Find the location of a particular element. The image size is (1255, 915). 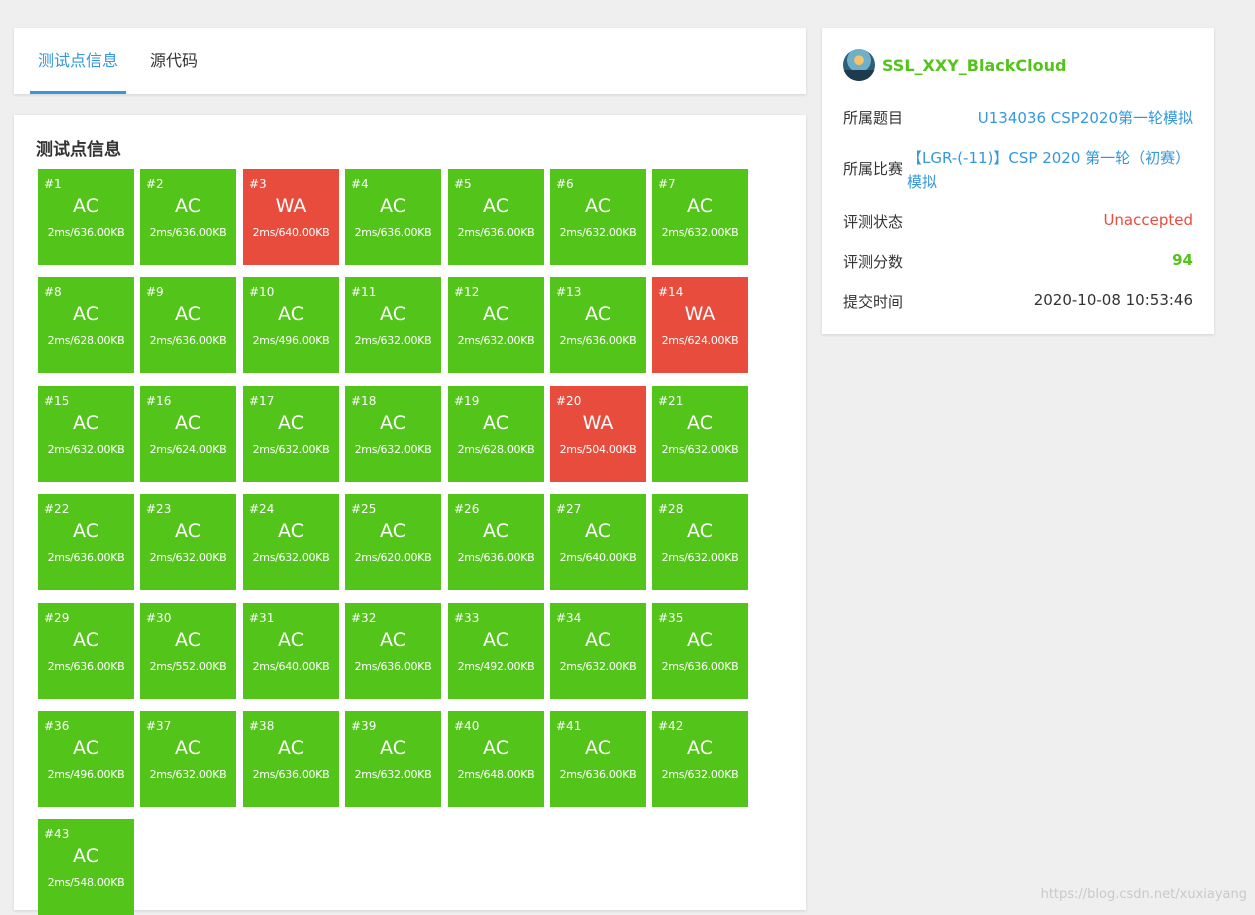

test-case-tile: #28 AC 2ms/632.00KB is located at coordinates (700, 542).